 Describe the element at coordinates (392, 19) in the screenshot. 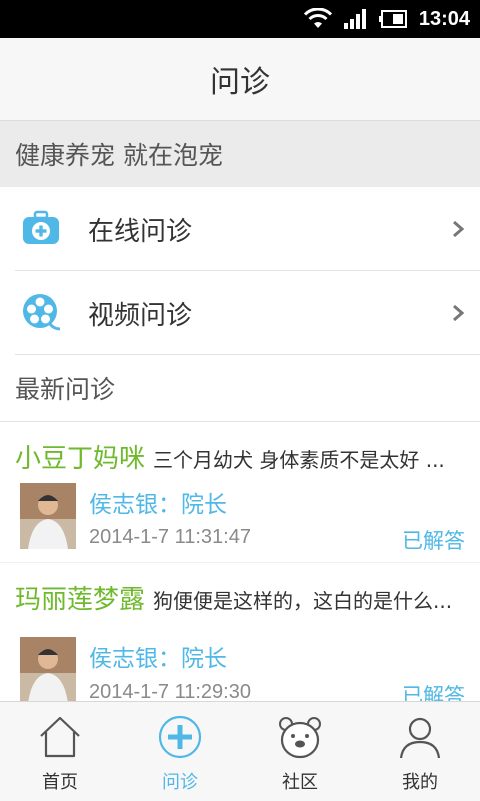

I see `battery-icon` at that location.